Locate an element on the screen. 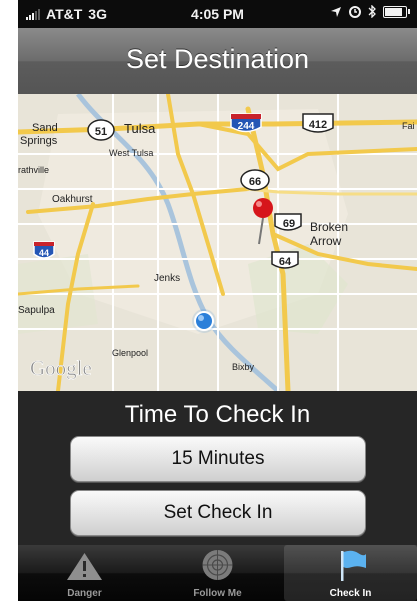 This screenshot has height=601, width=417. map-label-arrow: Arrow is located at coordinates (326, 241).